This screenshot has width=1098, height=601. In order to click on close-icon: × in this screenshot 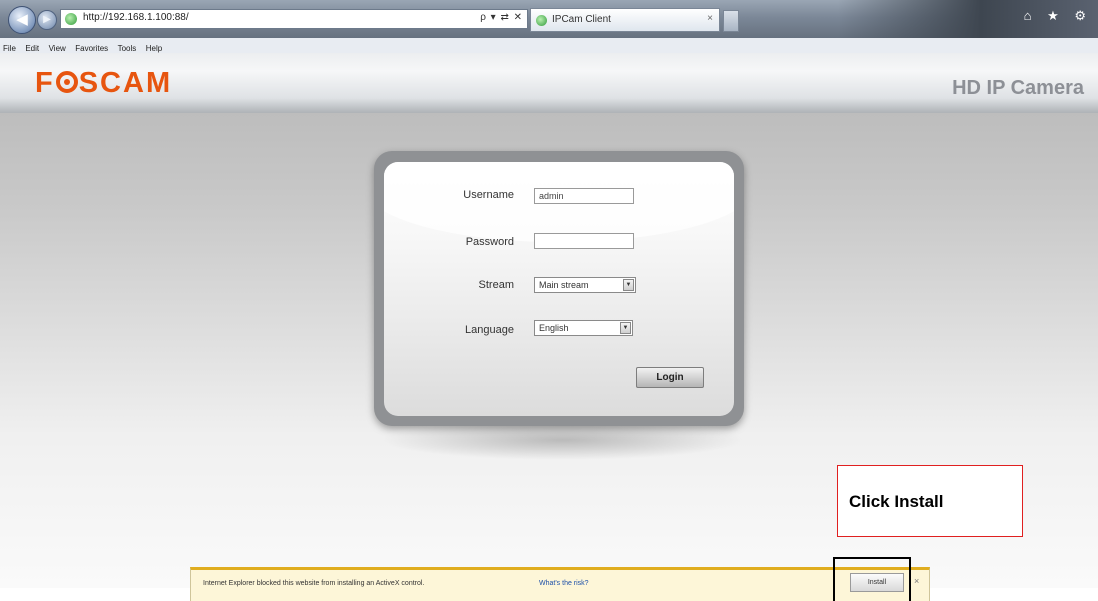, I will do `click(916, 581)`.